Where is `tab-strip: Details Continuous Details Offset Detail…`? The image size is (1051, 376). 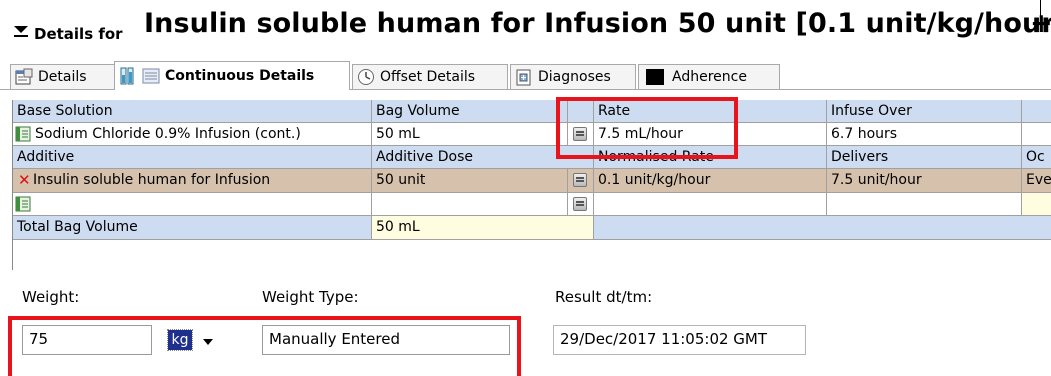 tab-strip: Details Continuous Details Offset Detail… is located at coordinates (525, 75).